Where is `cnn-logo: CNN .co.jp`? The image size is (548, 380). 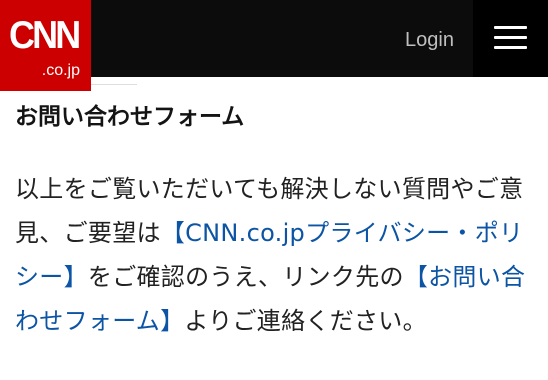 cnn-logo: CNN .co.jp is located at coordinates (45, 45).